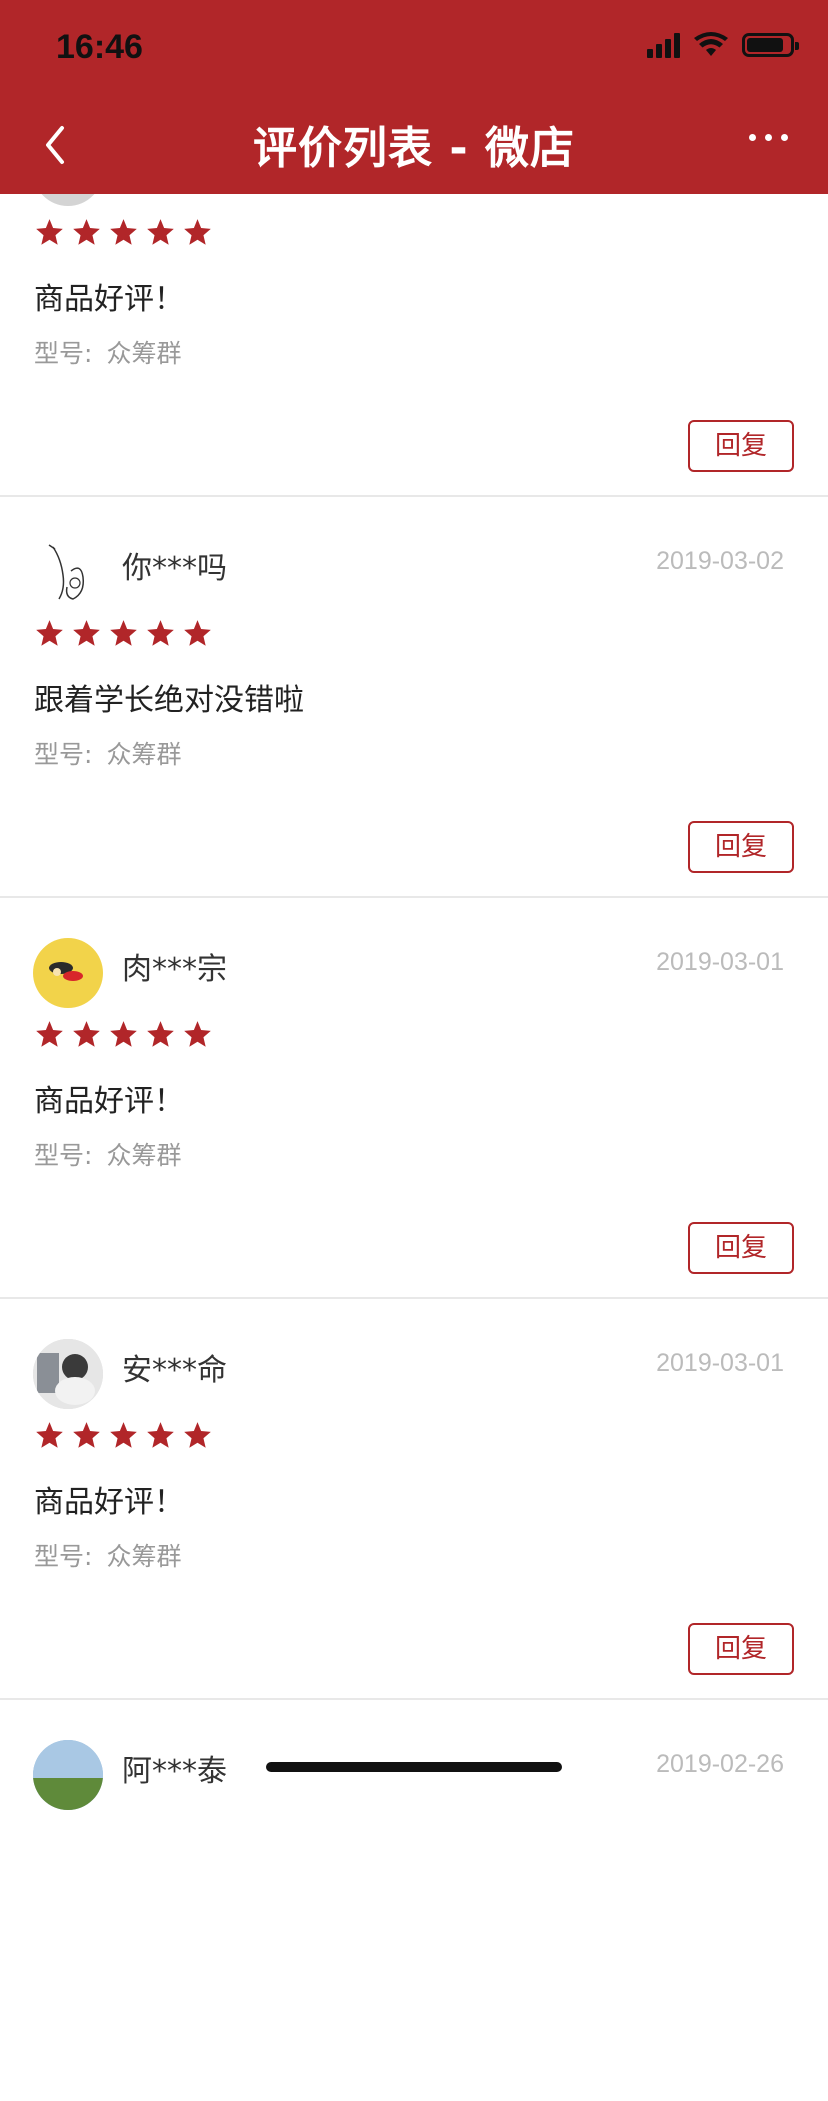 The height and width of the screenshot is (2101, 828). I want to click on battery-icon, so click(770, 45).